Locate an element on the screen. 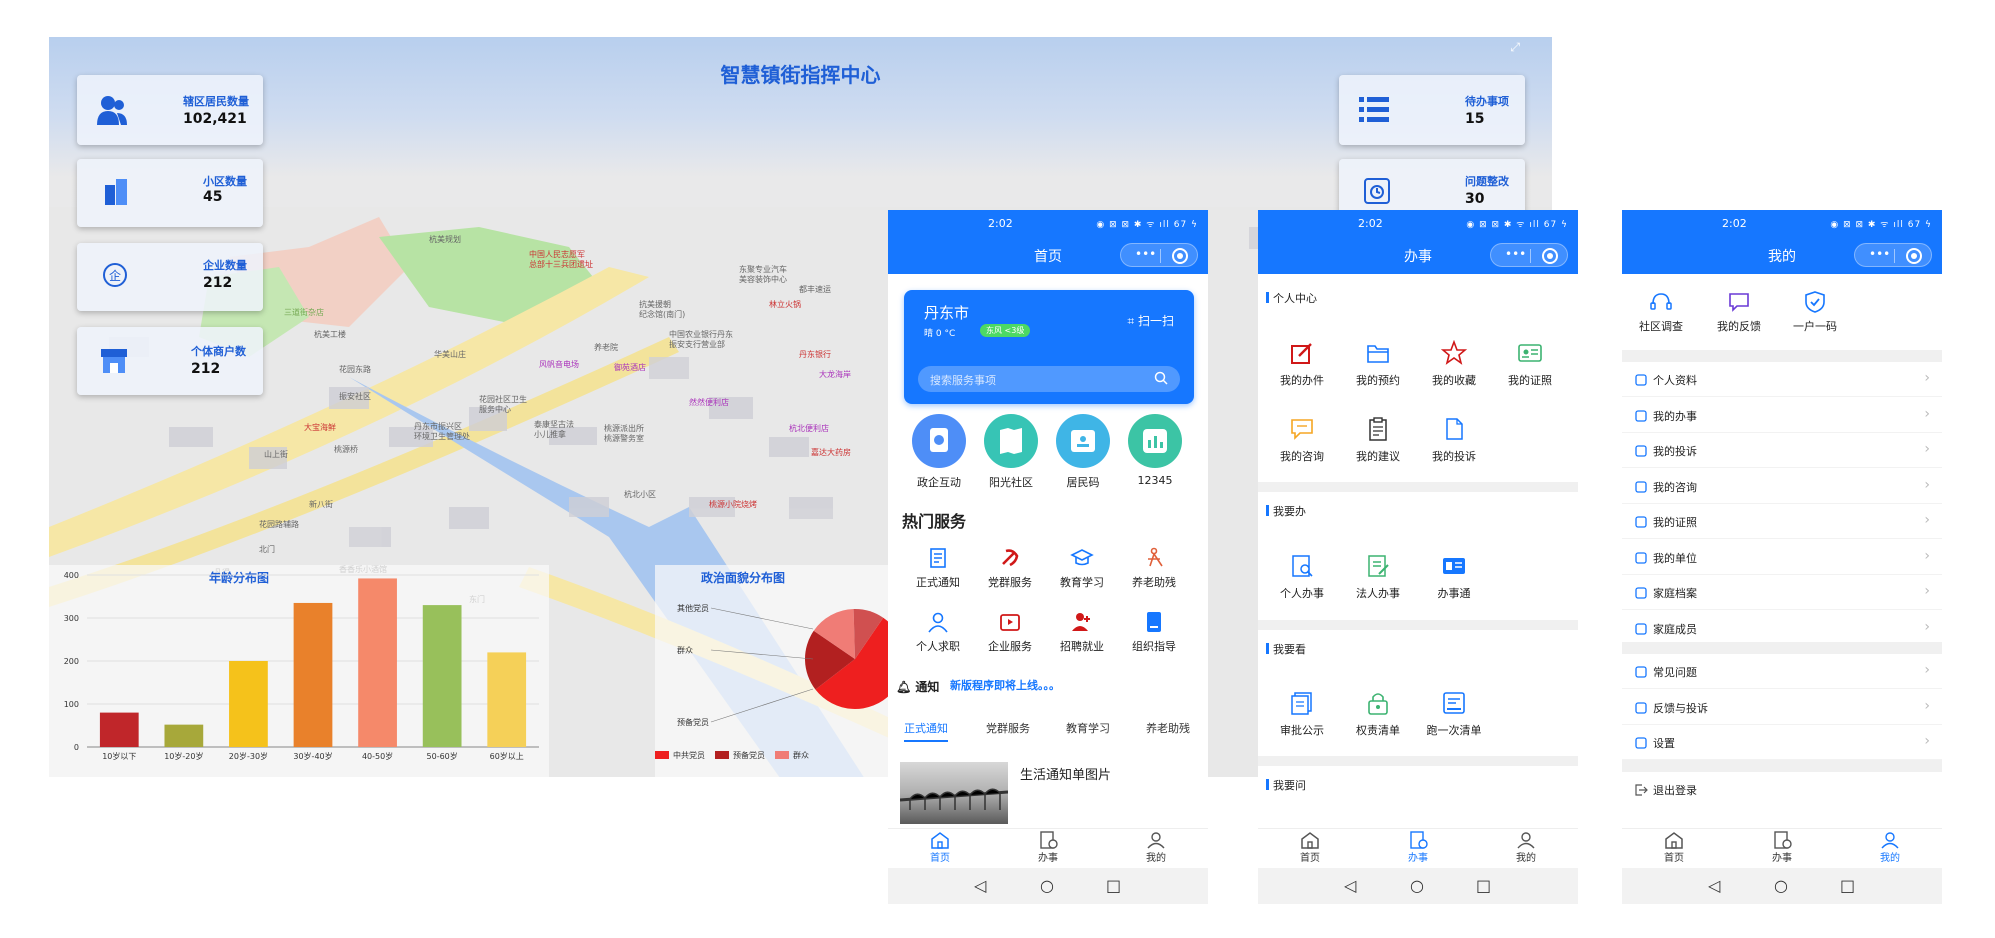 This screenshot has height=938, width=1995. item-affairs-pass: 办事通 is located at coordinates (1454, 577).